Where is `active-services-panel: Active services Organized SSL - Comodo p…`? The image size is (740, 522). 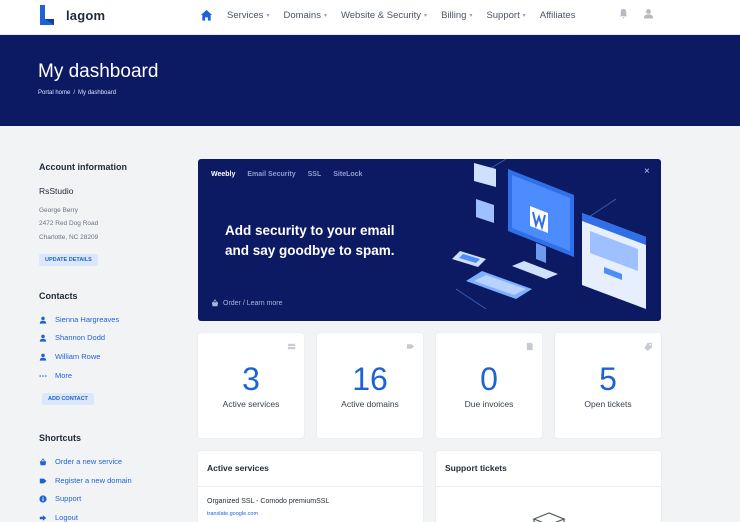 active-services-panel: Active services Organized SSL - Comodo p… is located at coordinates (310, 486).